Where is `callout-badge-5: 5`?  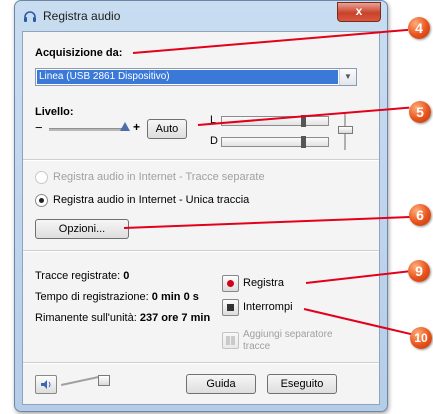 callout-badge-5: 5 is located at coordinates (420, 112).